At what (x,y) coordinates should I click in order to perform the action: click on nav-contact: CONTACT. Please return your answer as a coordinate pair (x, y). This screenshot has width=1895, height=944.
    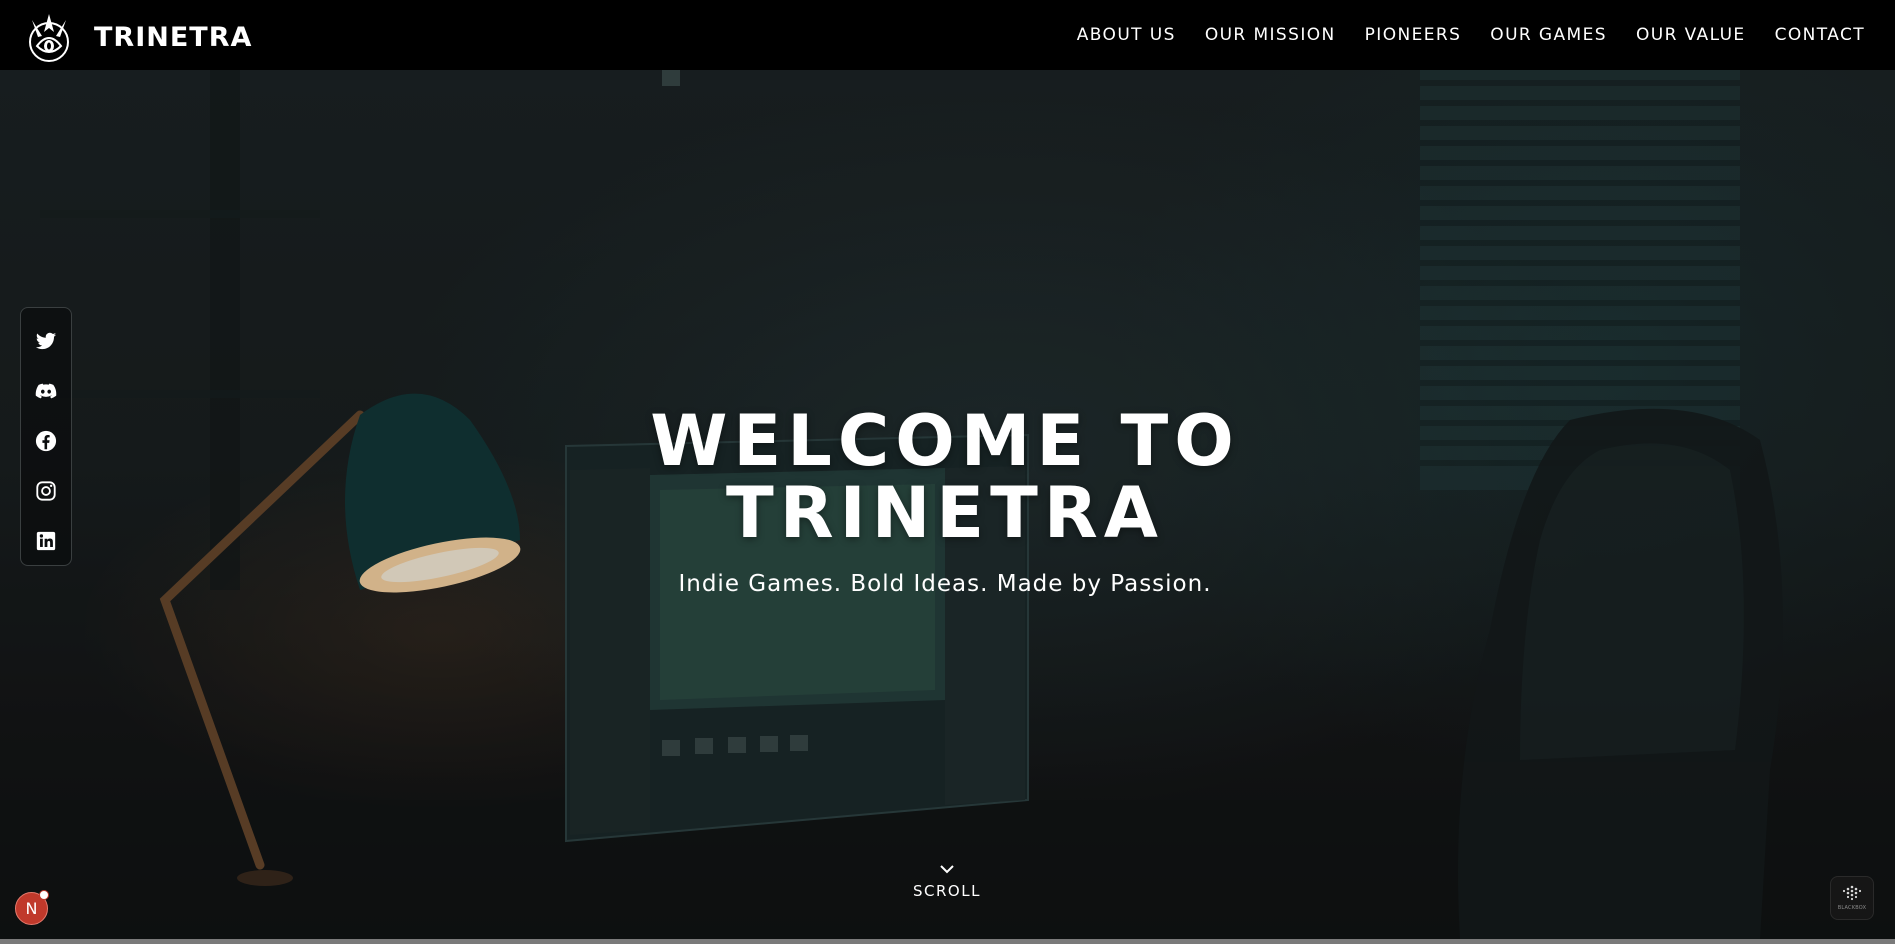
    Looking at the image, I should click on (1820, 35).